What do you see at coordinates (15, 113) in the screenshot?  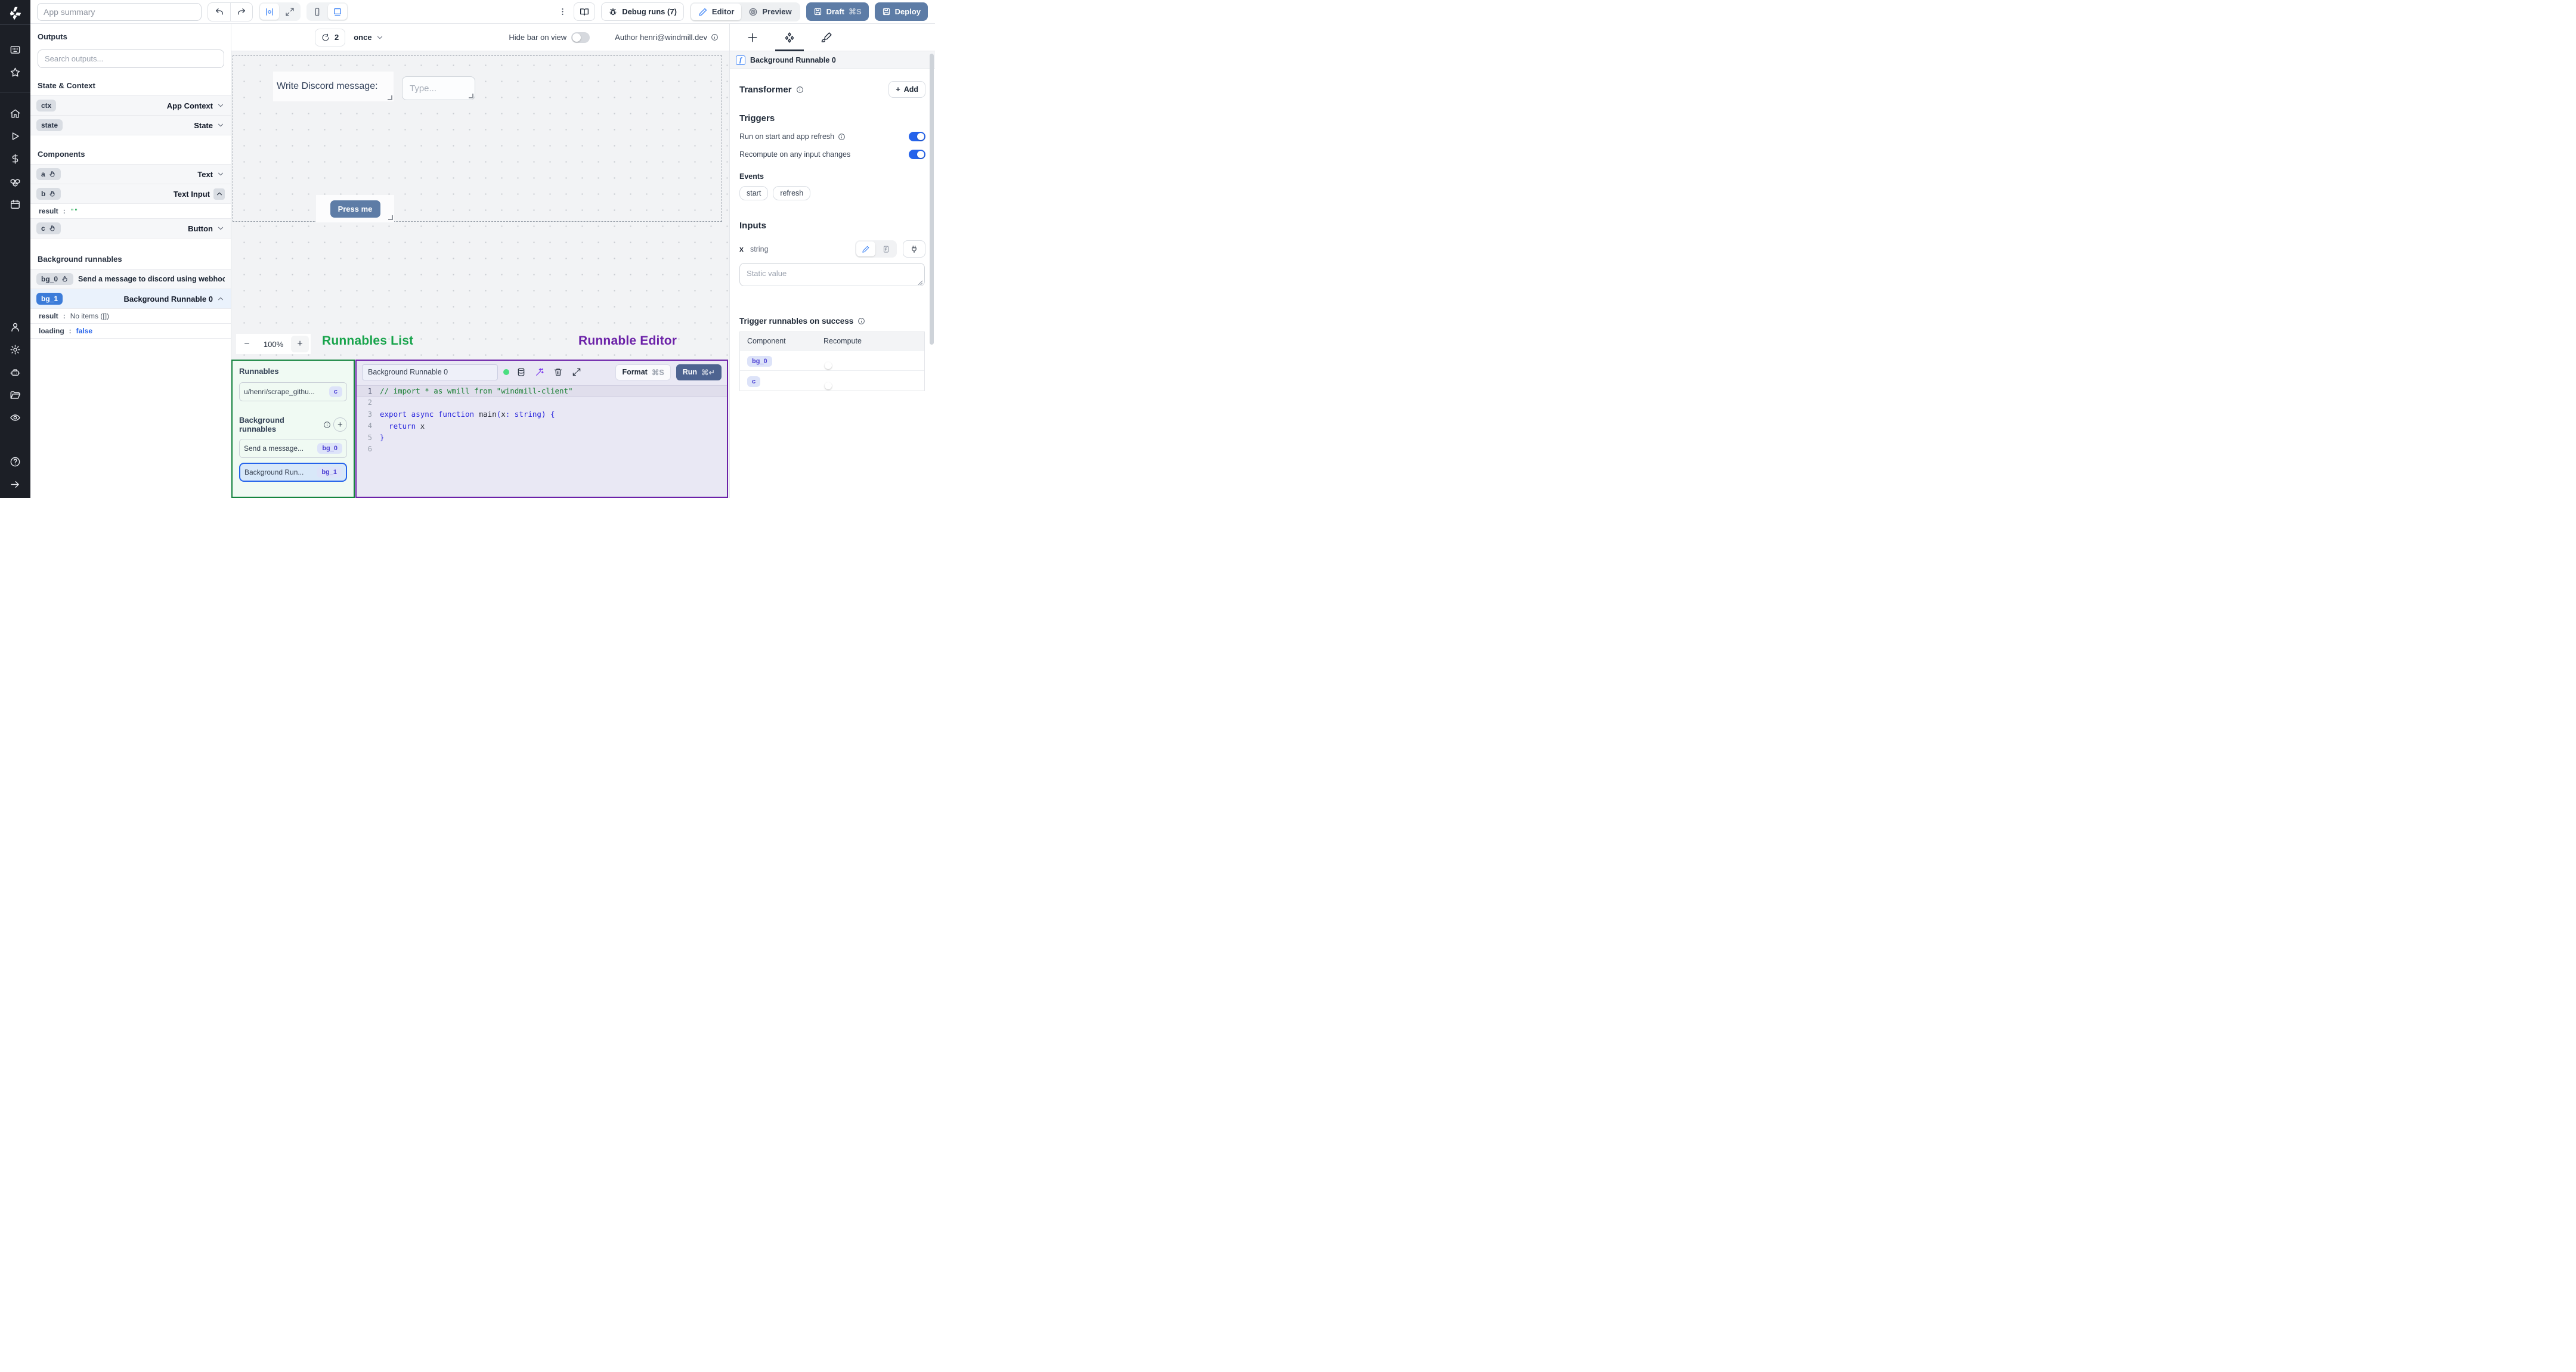 I see `home-icon` at bounding box center [15, 113].